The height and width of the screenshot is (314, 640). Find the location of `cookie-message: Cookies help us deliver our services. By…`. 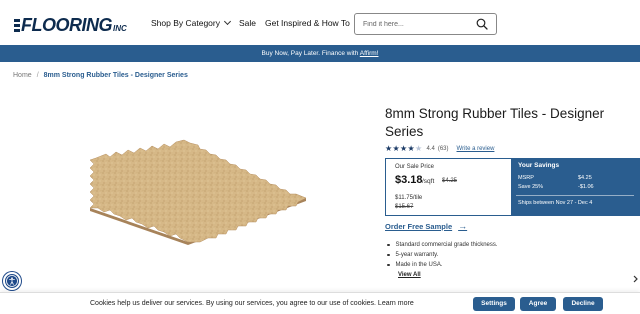

cookie-message: Cookies help us deliver our services. By… is located at coordinates (252, 303).